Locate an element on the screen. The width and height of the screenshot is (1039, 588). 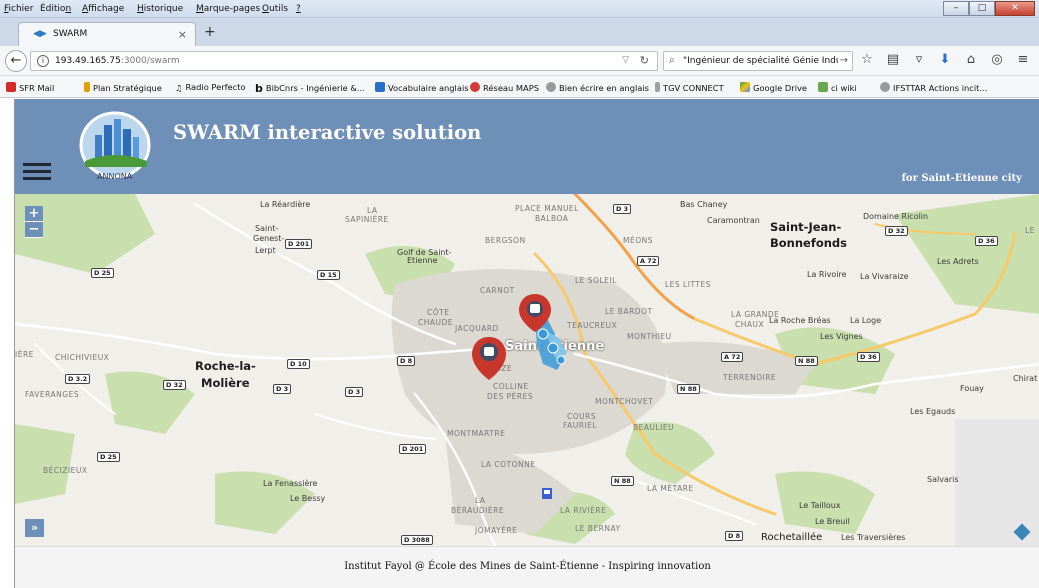
menu-edition: Édition is located at coordinates (55, 9).